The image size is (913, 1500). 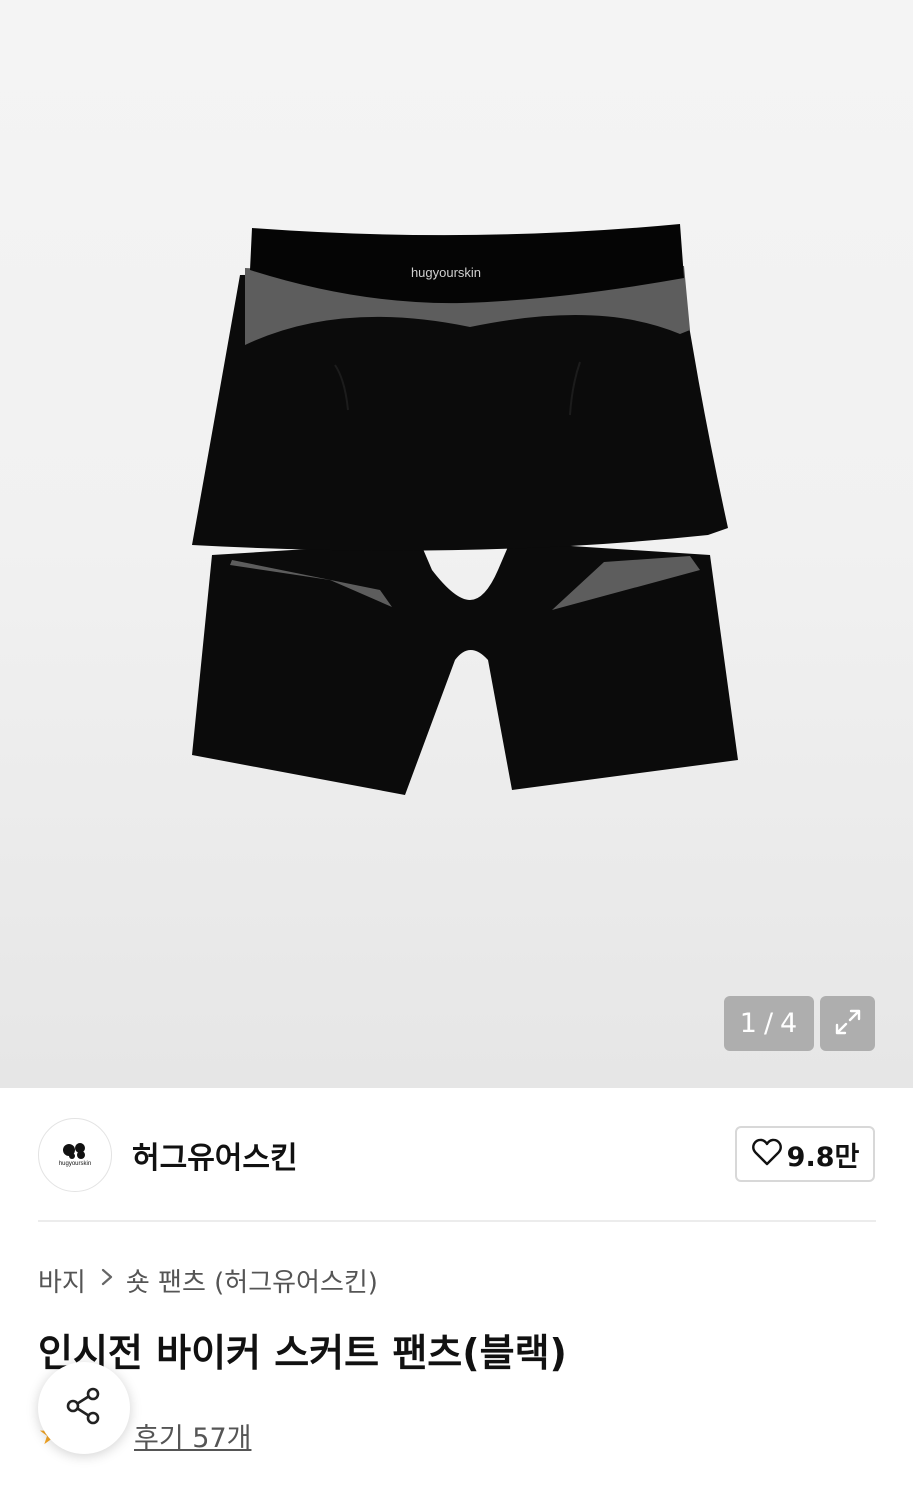 What do you see at coordinates (446, 272) in the screenshot?
I see `garment-brand-text: hugyourskin` at bounding box center [446, 272].